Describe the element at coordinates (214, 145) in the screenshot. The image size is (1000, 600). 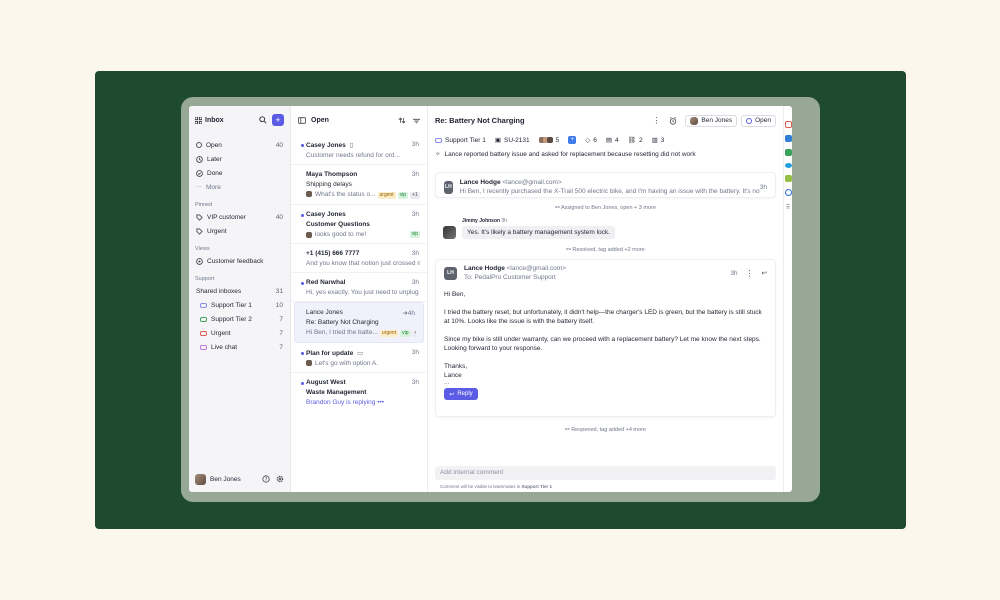
I see `sidebar-item-label: Open` at that location.